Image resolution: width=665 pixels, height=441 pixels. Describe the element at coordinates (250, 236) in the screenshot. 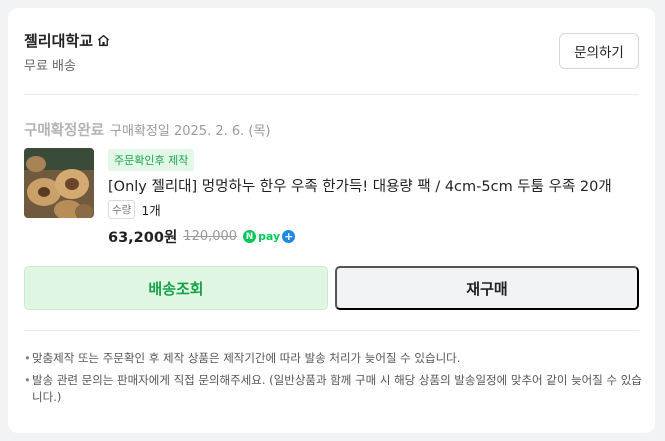

I see `npay-logo-icon: N` at that location.